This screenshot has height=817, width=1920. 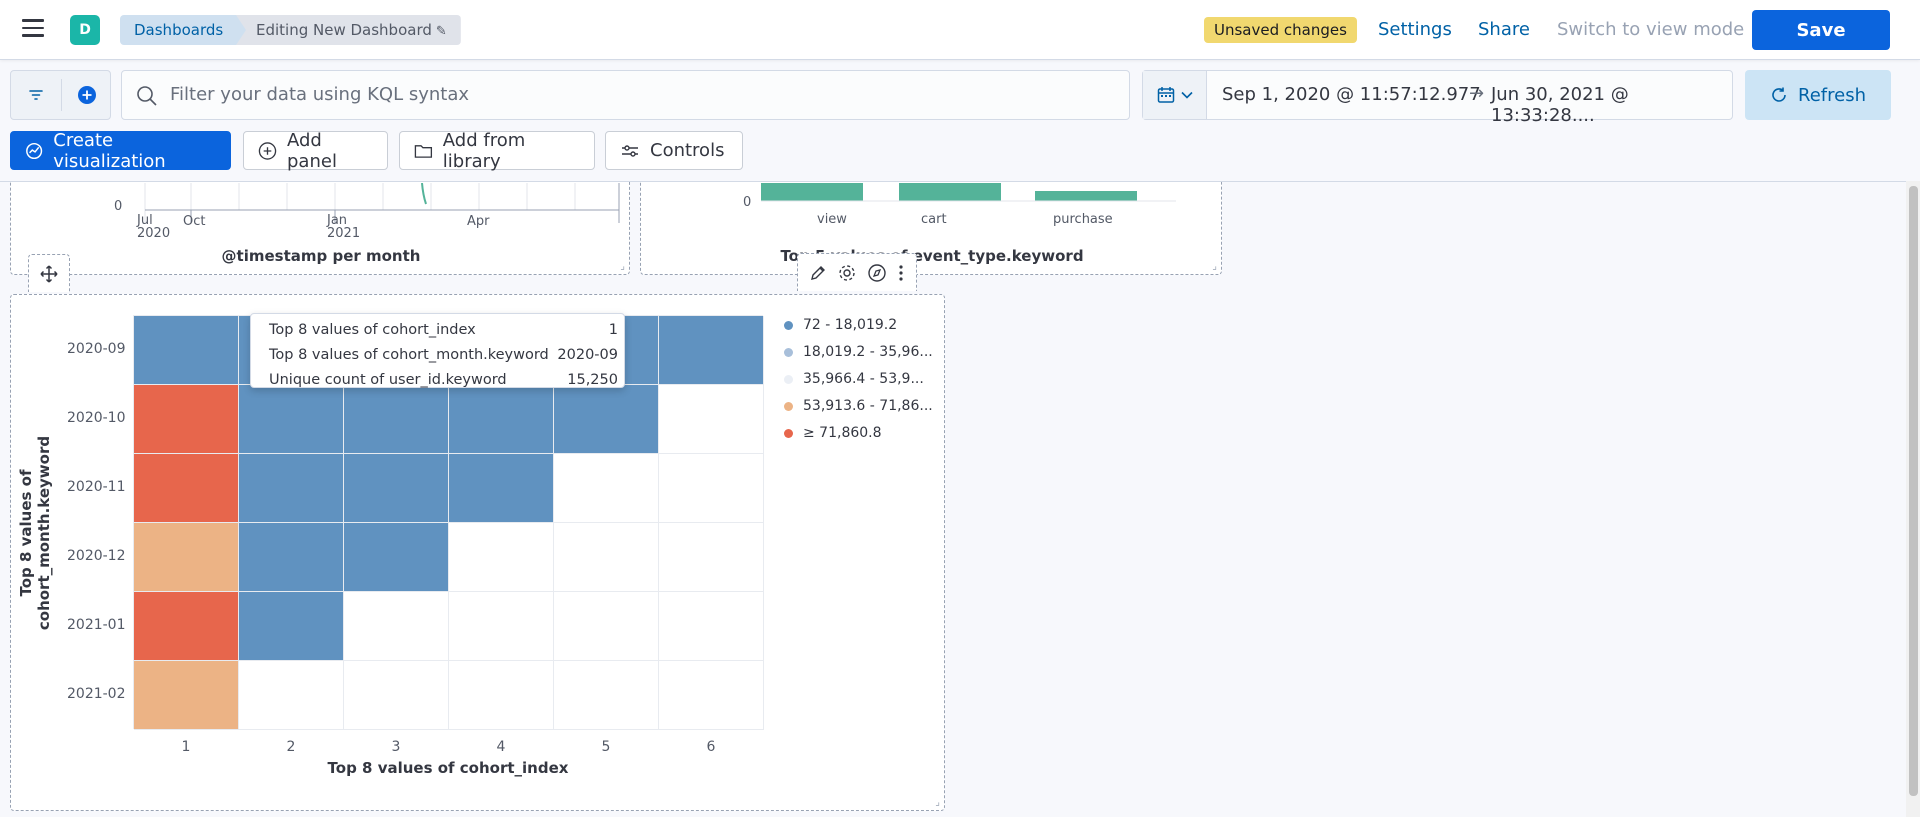 What do you see at coordinates (1175, 95) in the screenshot?
I see `quick-select-button` at bounding box center [1175, 95].